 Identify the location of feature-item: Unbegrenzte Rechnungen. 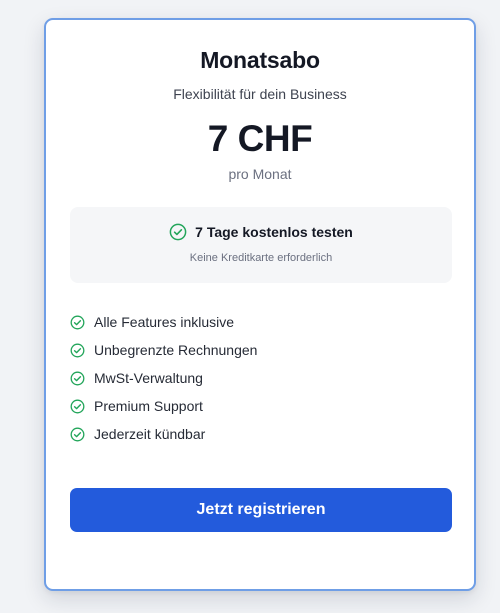
(163, 350).